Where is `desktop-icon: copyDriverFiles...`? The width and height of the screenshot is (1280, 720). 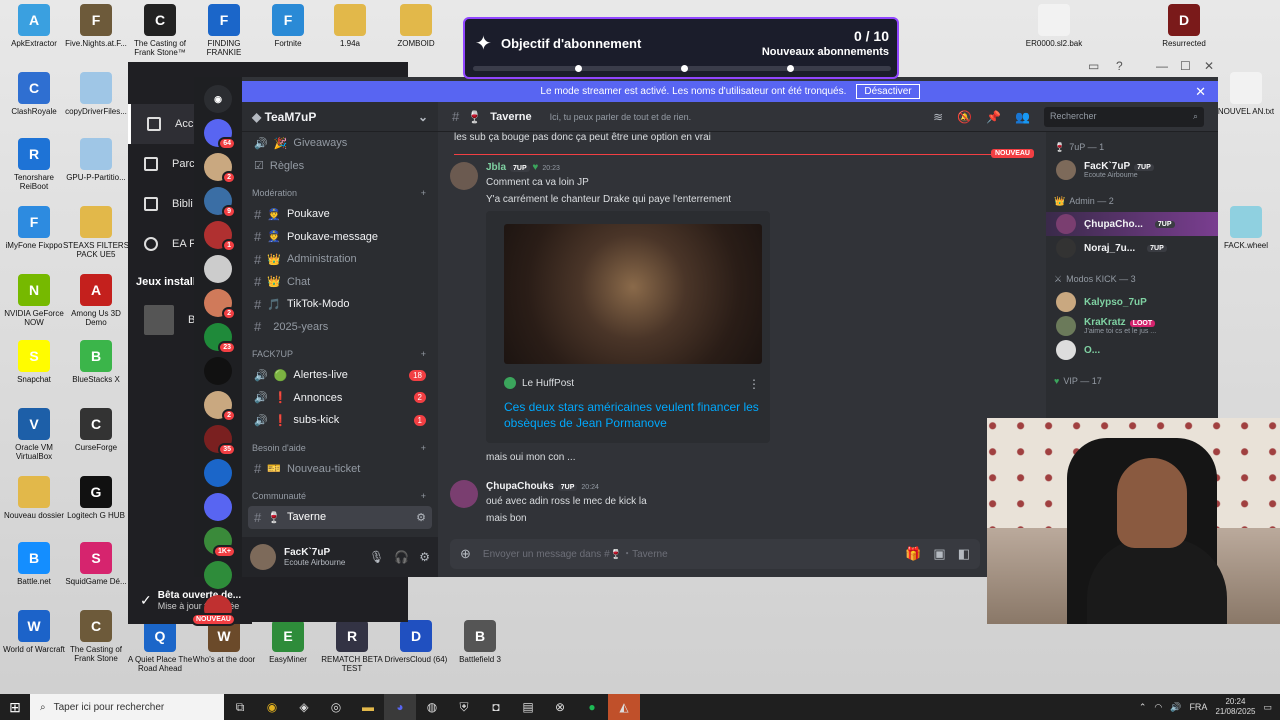 desktop-icon: copyDriverFiles... is located at coordinates (96, 94).